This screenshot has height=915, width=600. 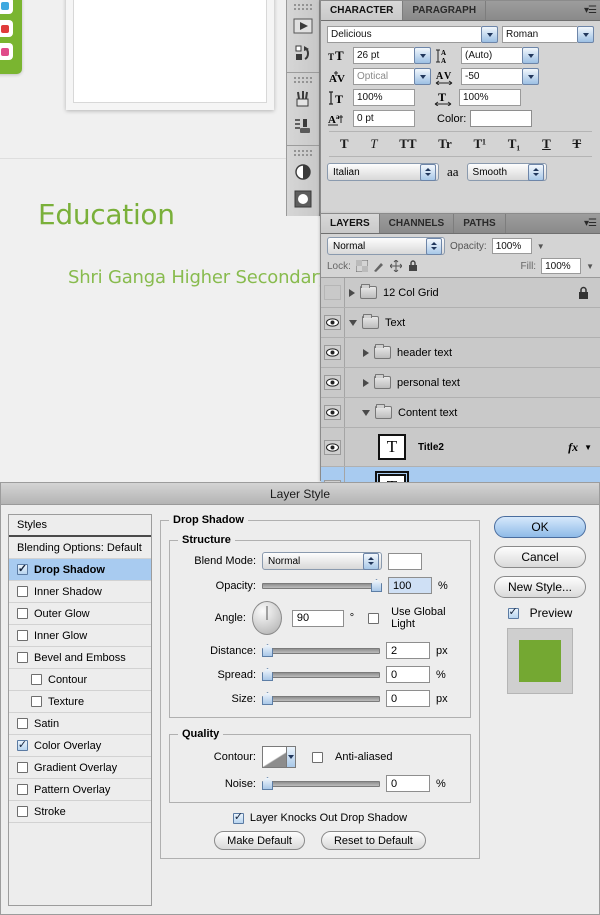 I want to click on size-value-field: 0, so click(x=408, y=698).